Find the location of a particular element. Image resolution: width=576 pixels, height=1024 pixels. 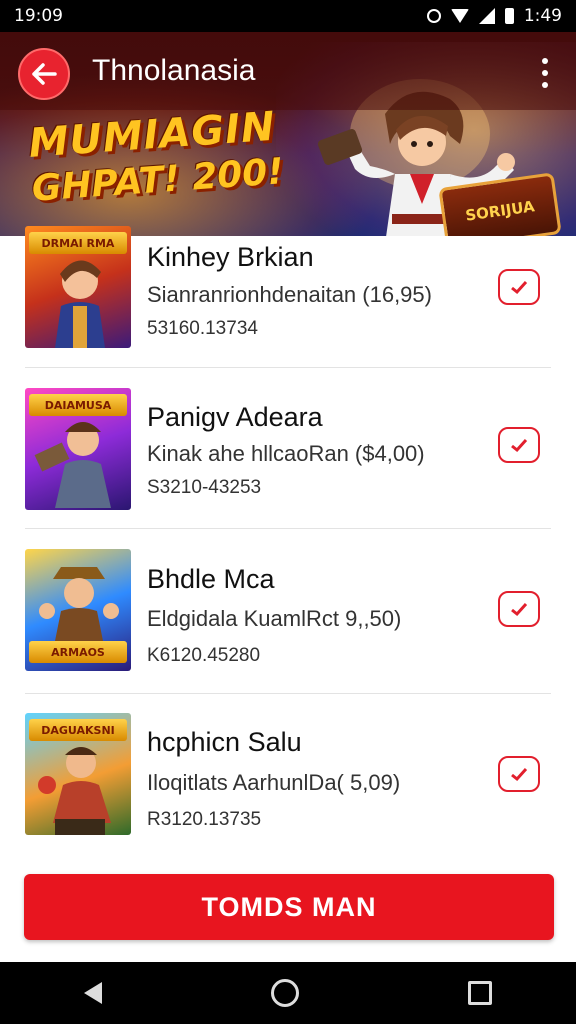

system-navigation-bar is located at coordinates (288, 993).